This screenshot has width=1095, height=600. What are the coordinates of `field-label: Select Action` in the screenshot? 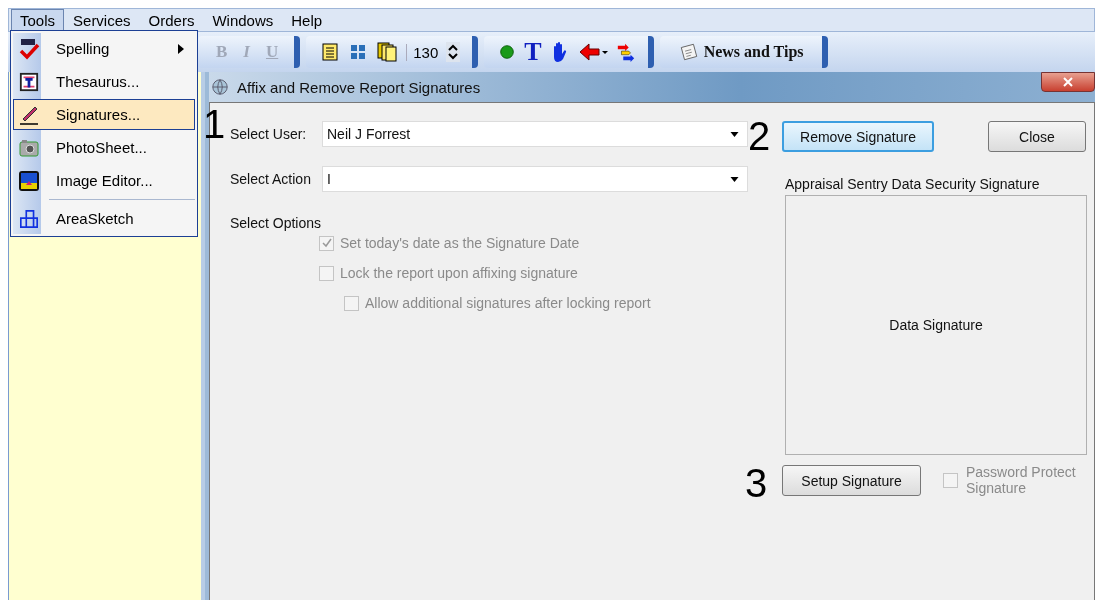 It's located at (271, 179).